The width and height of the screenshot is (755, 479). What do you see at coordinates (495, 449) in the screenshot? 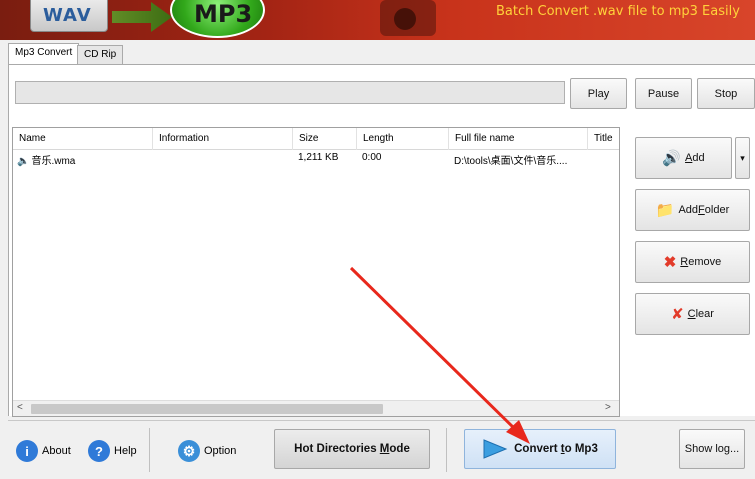
I see `play-arrow-icon` at bounding box center [495, 449].